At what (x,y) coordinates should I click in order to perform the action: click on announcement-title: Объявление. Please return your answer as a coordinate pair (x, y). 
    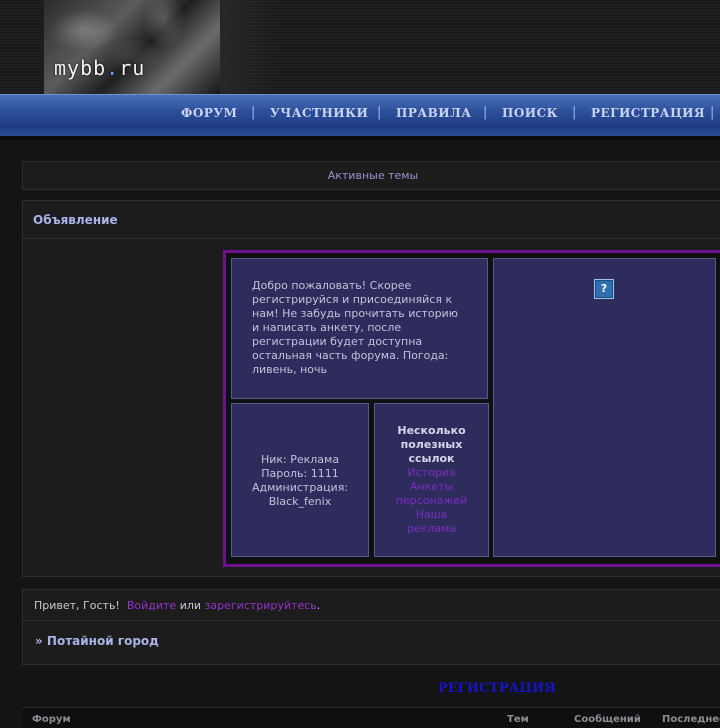
    Looking at the image, I should click on (75, 220).